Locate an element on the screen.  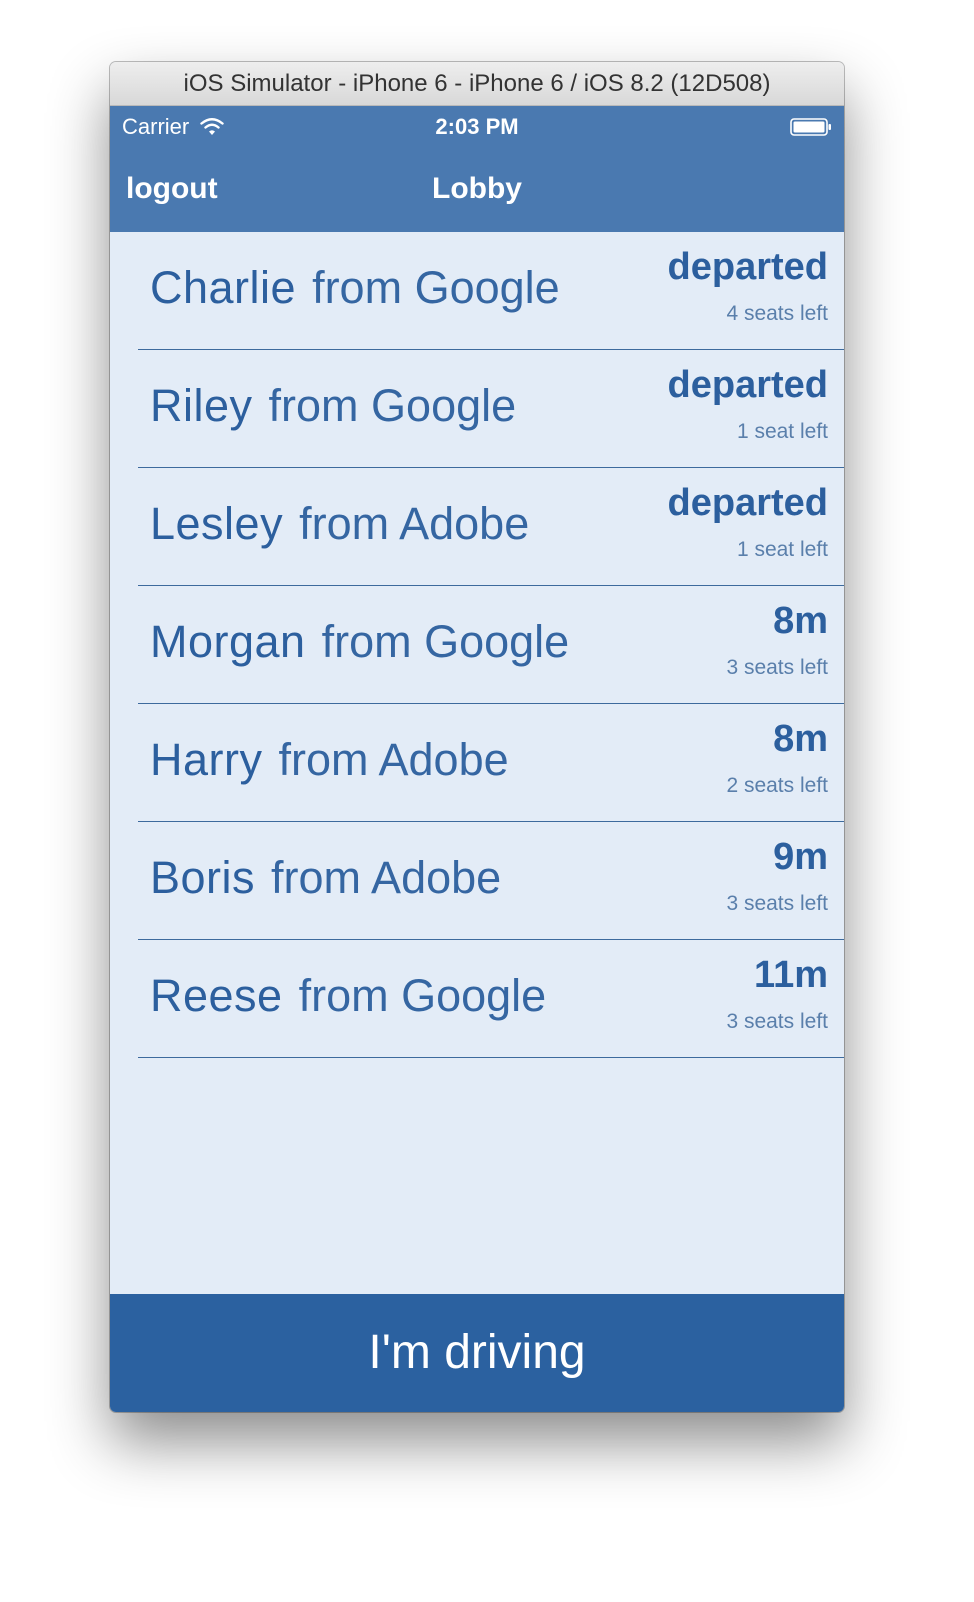
rider-info: Morgan from Google is located at coordinates (359, 642).